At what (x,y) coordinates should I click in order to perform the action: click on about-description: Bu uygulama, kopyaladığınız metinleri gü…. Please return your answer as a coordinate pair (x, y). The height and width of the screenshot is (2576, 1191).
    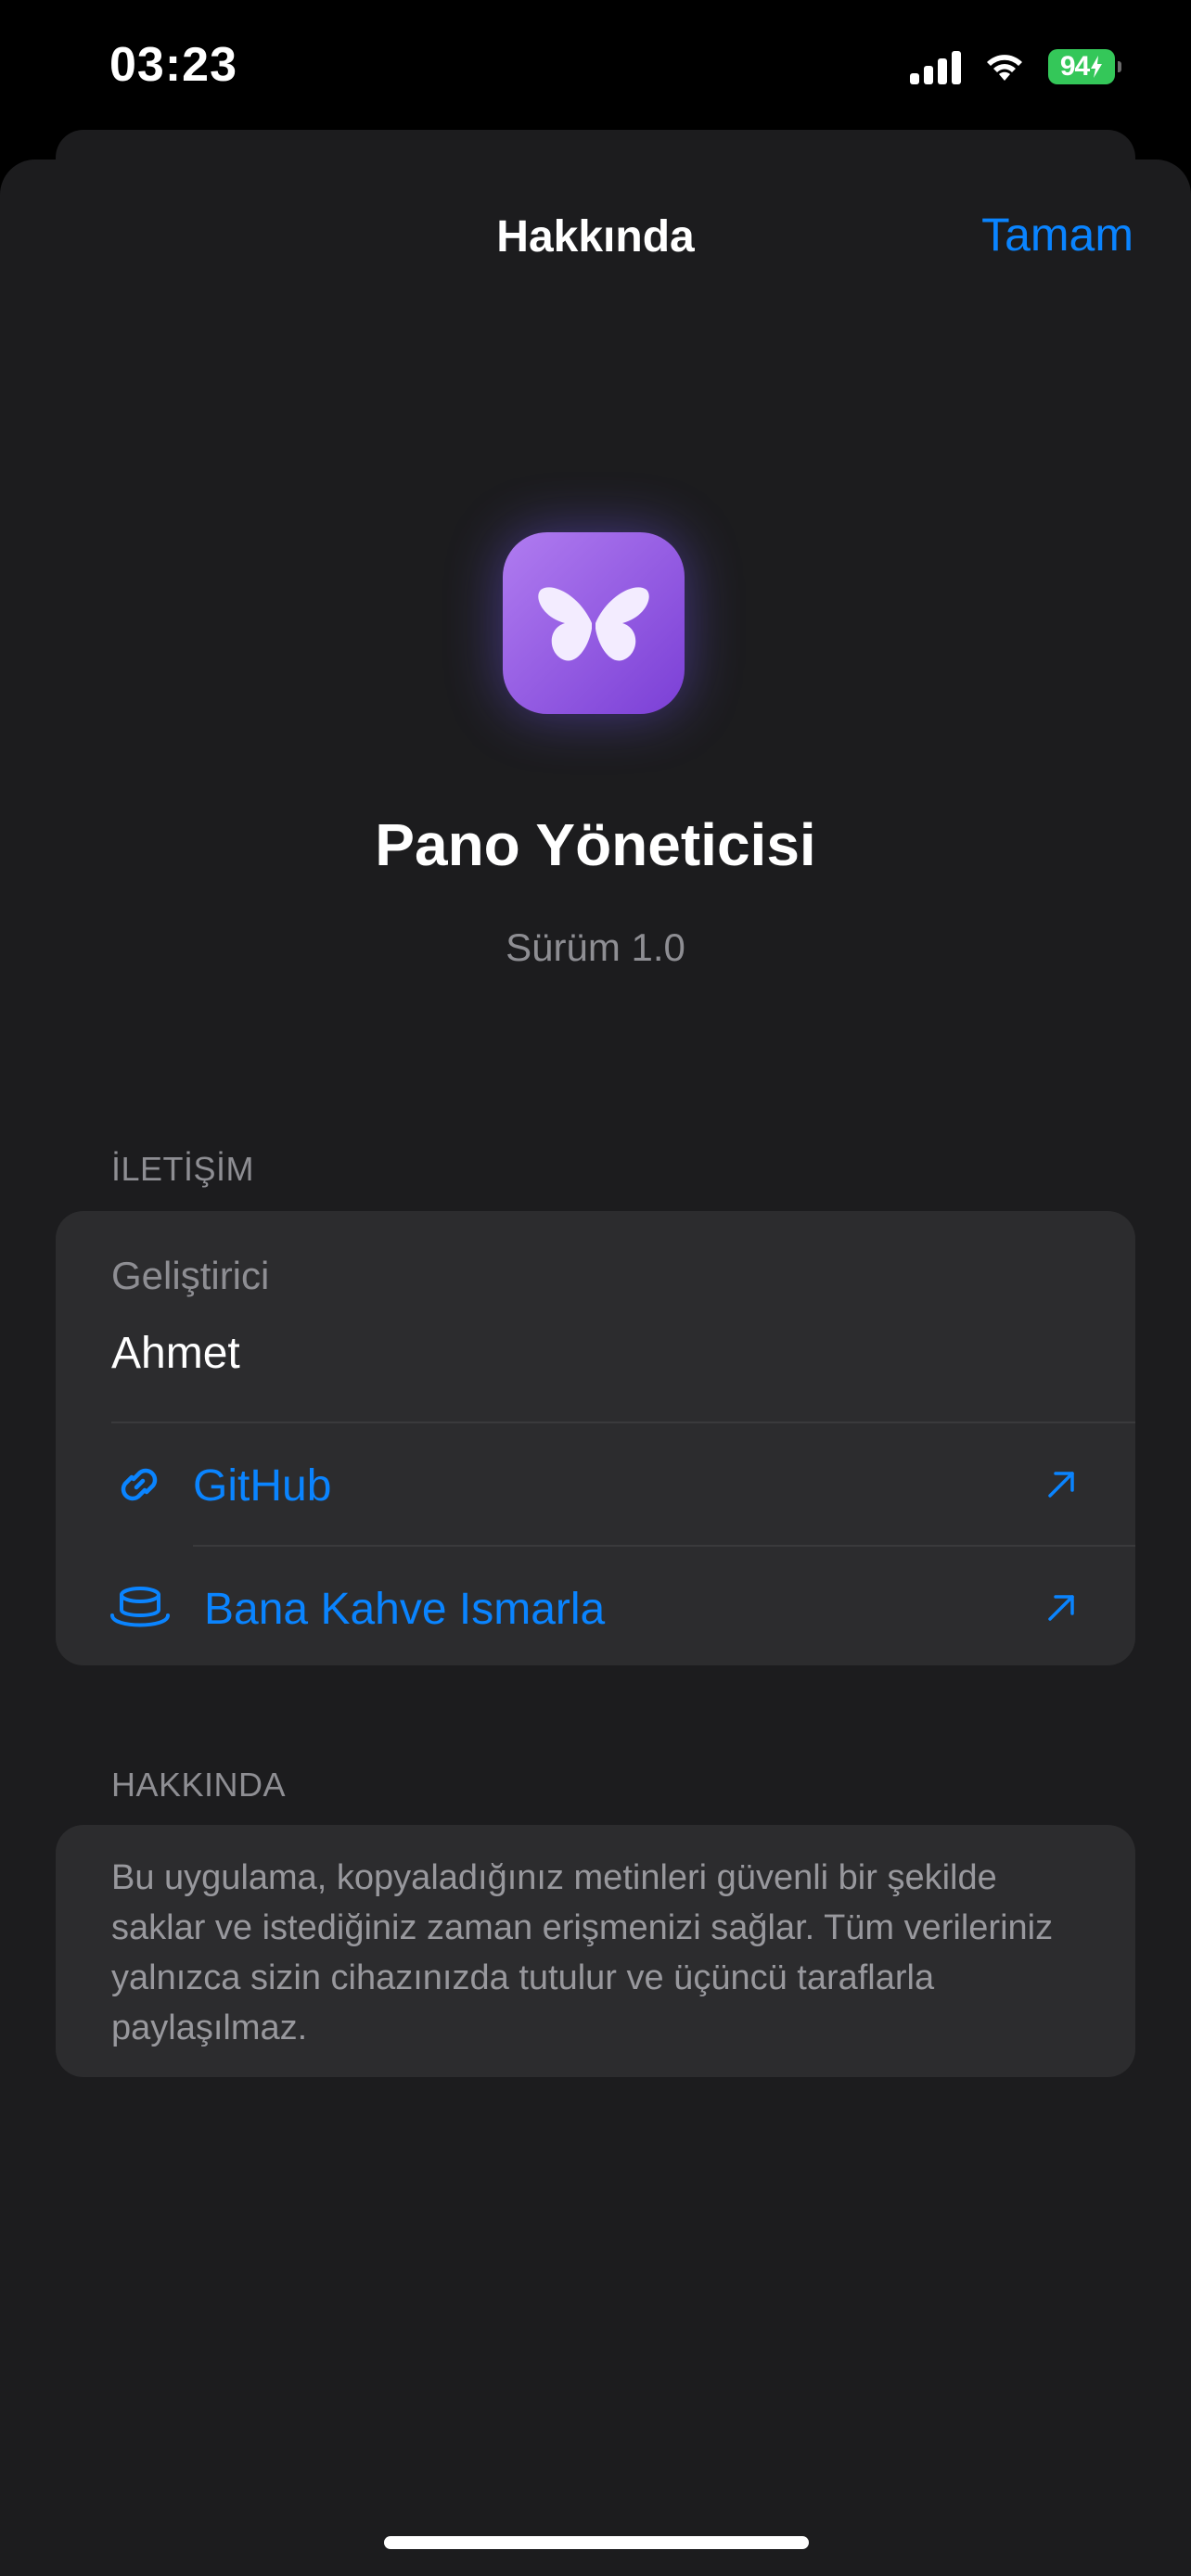
    Looking at the image, I should click on (582, 1953).